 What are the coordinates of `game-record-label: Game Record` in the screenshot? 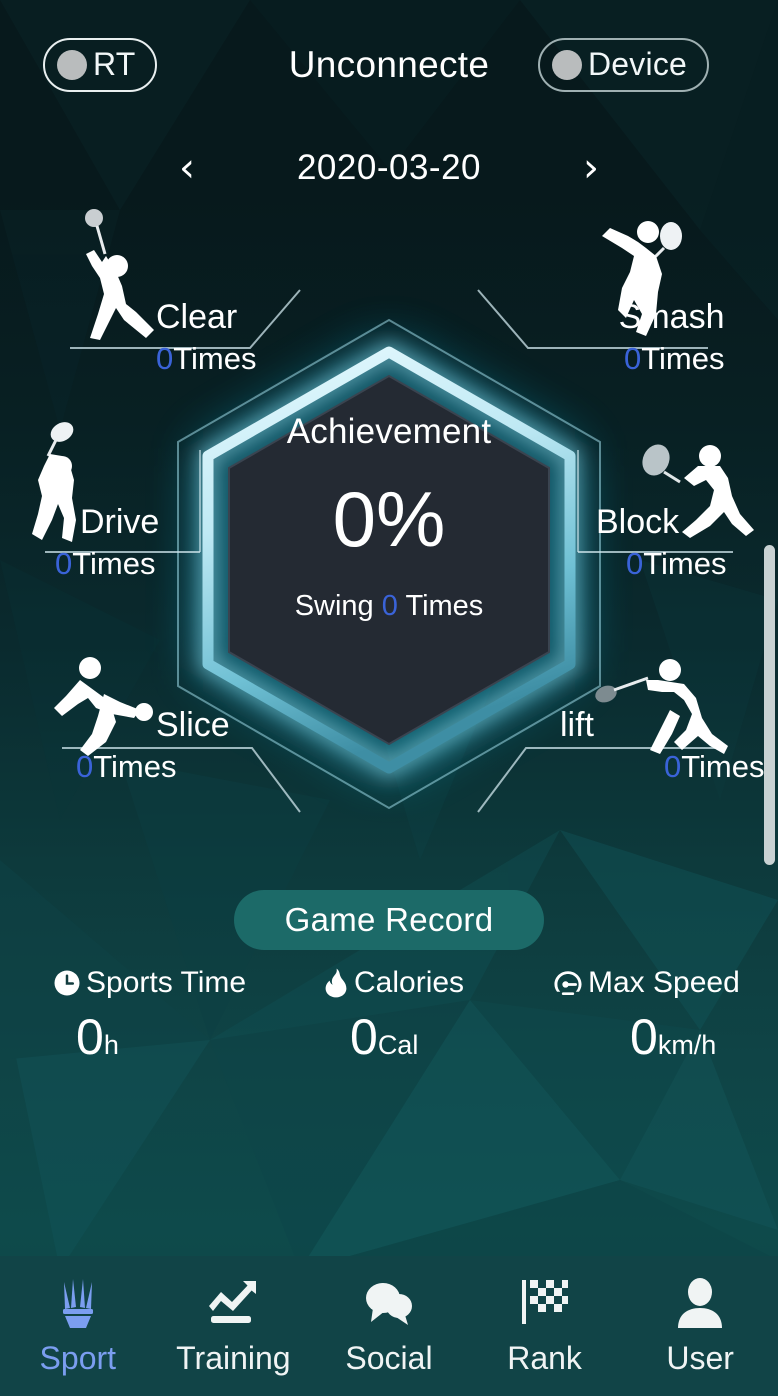 It's located at (389, 919).